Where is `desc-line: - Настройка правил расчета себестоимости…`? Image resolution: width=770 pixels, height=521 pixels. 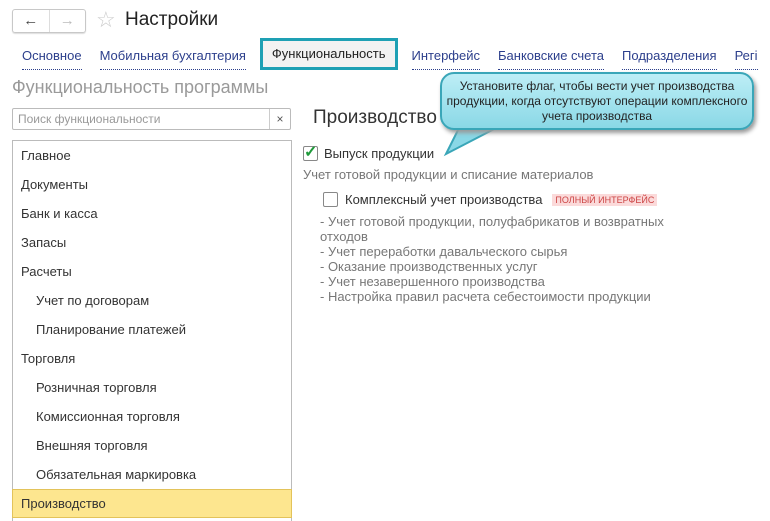 desc-line: - Настройка правил расчета себестоимости… is located at coordinates (485, 296).